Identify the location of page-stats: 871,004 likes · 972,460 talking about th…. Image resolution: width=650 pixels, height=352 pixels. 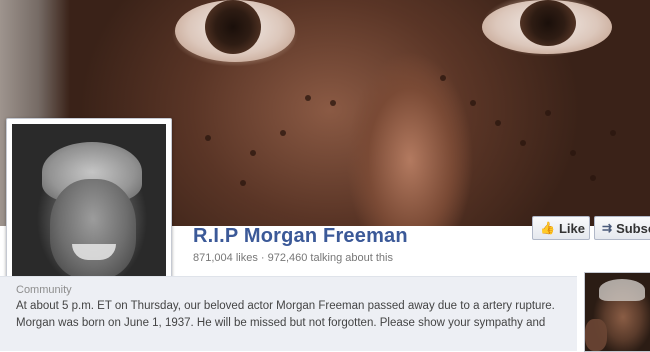
(293, 258).